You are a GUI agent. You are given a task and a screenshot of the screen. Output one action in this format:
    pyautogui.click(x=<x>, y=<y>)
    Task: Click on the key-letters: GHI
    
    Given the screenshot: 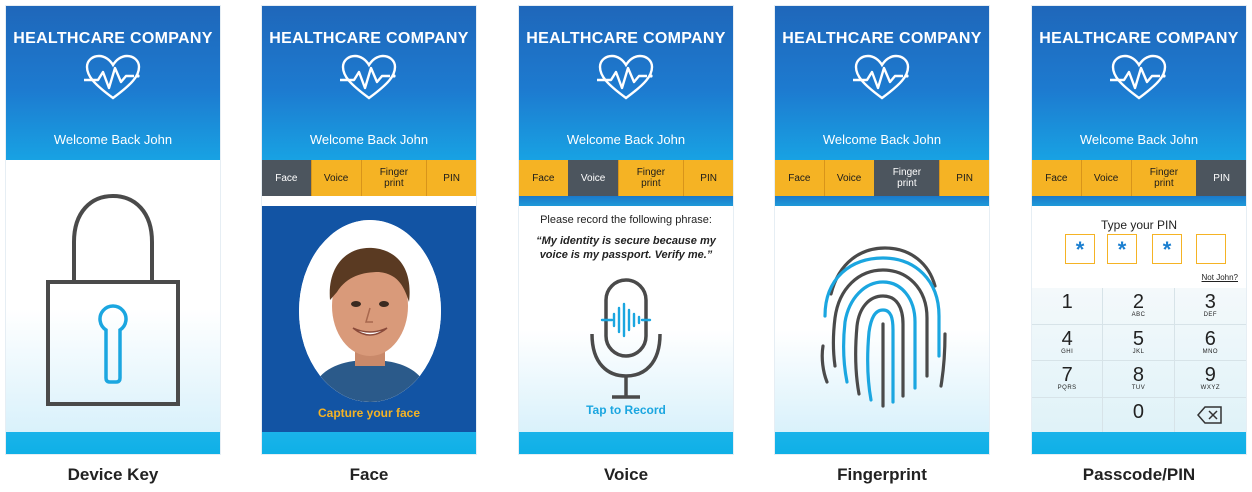 What is the action you would take?
    pyautogui.click(x=1067, y=351)
    